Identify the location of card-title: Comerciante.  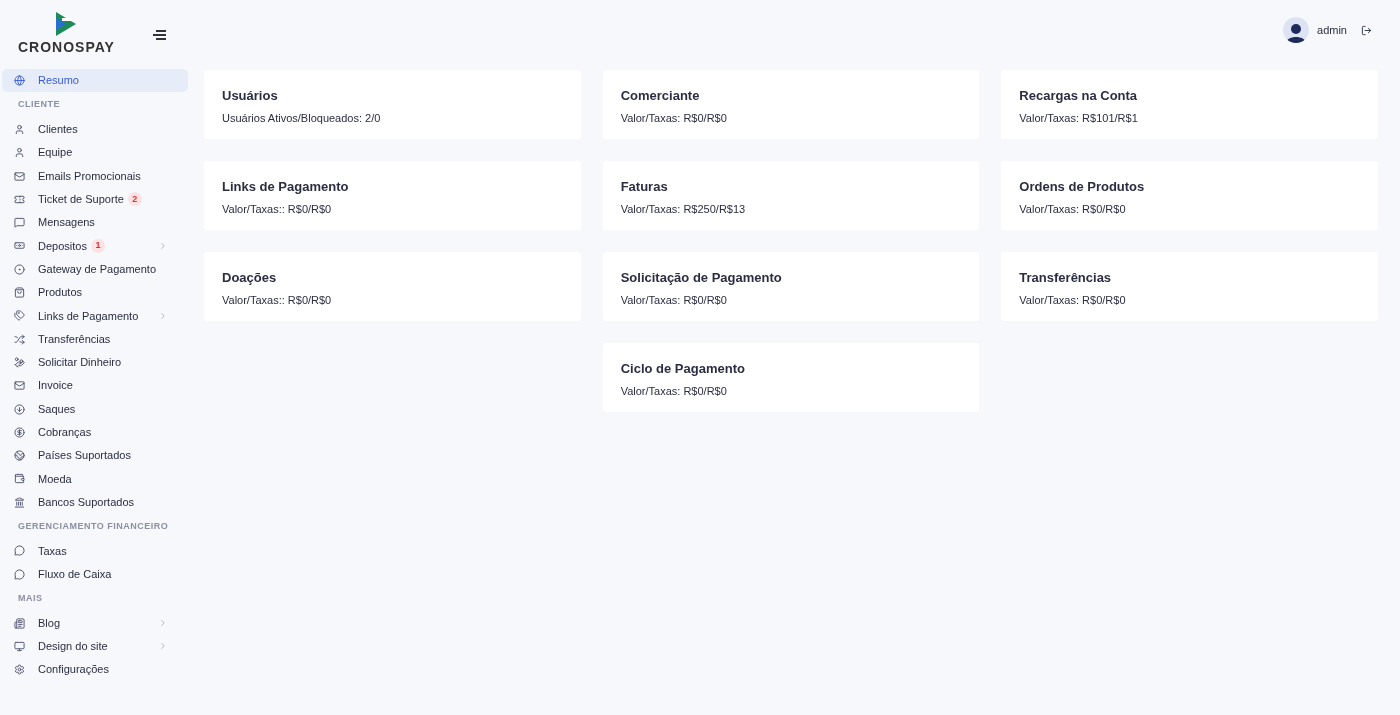
(660, 96).